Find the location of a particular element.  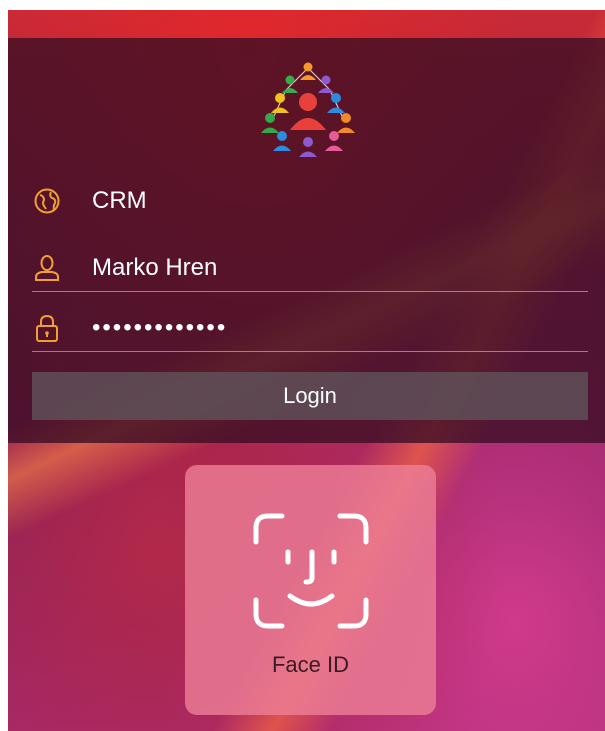

username-field: Marko Hren is located at coordinates (310, 268).